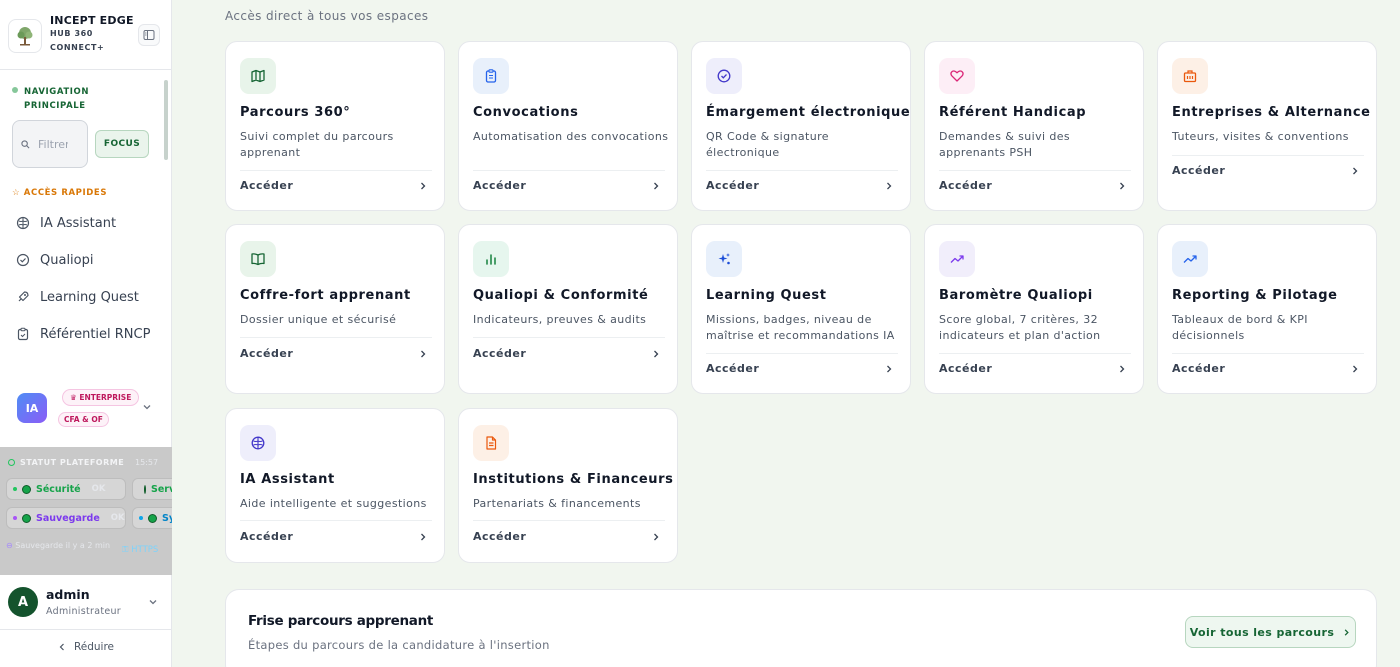  I want to click on quick-item-qualiopi: Qualiopi, so click(90, 260).